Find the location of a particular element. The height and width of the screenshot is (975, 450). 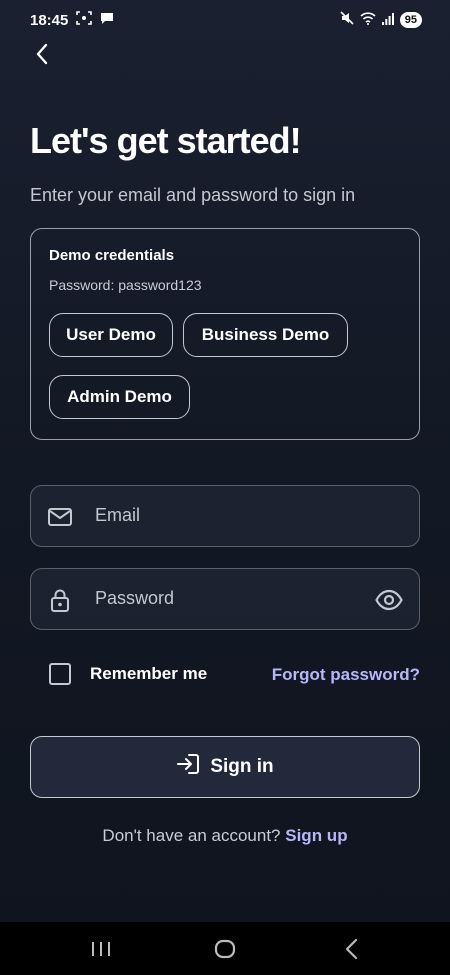

lock-icon is located at coordinates (60, 600).